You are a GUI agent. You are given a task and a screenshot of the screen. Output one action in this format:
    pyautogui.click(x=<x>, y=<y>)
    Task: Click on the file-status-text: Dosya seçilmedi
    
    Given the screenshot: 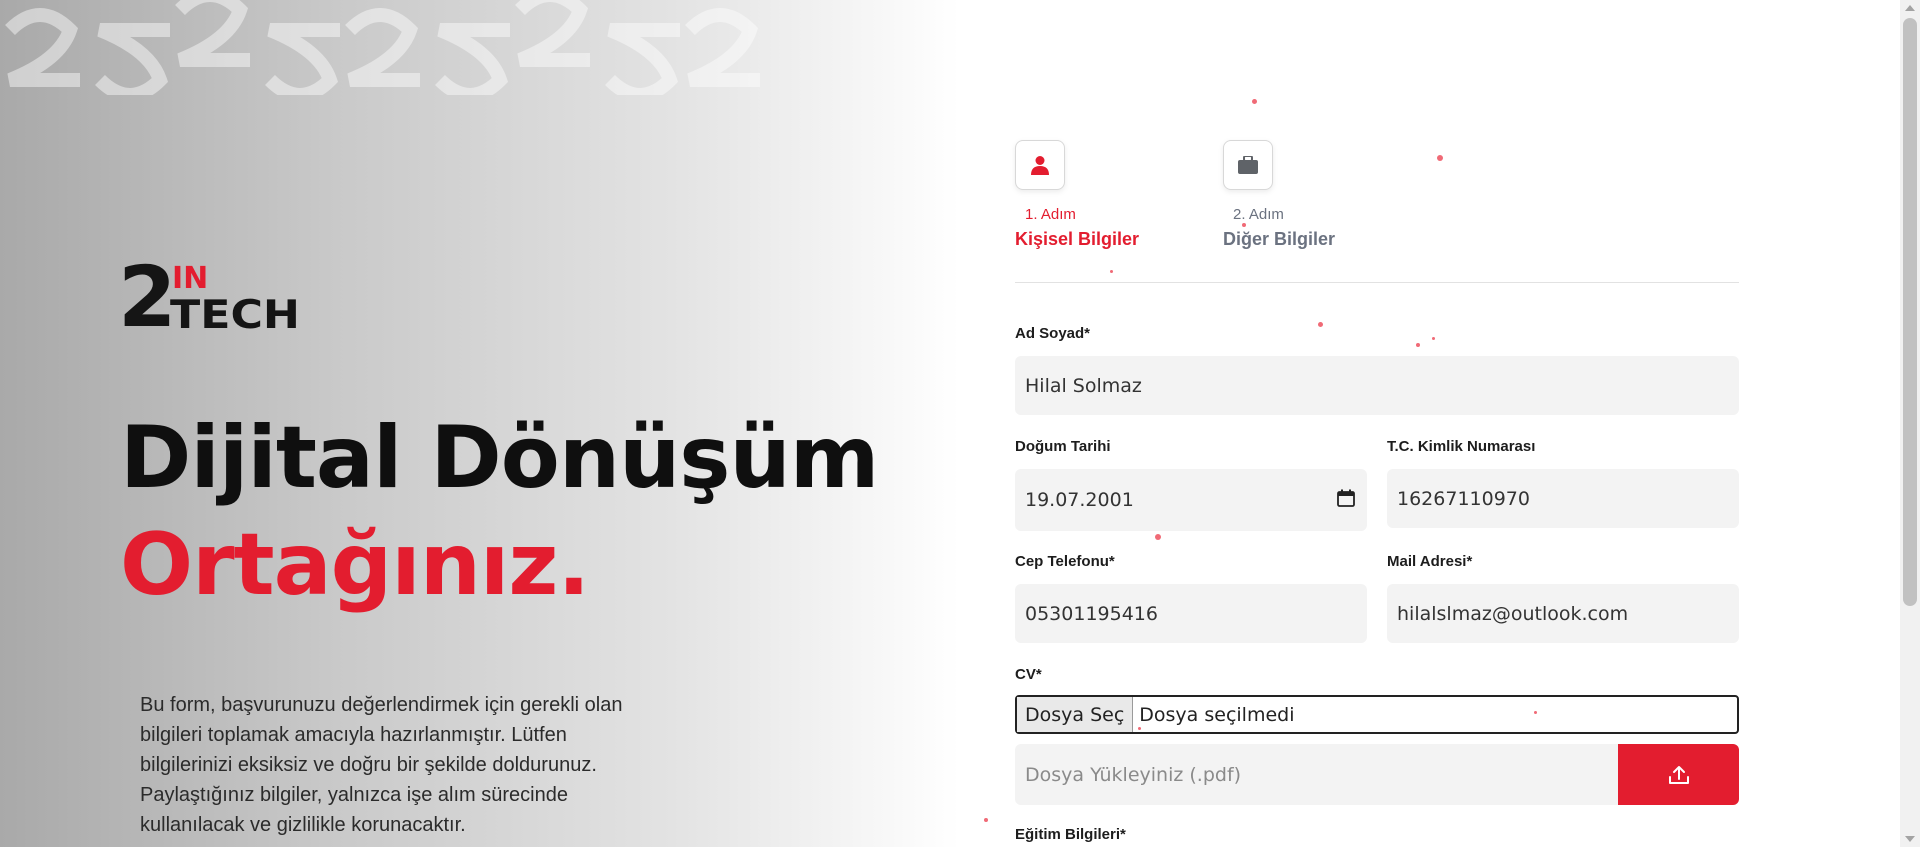 What is the action you would take?
    pyautogui.click(x=1217, y=714)
    